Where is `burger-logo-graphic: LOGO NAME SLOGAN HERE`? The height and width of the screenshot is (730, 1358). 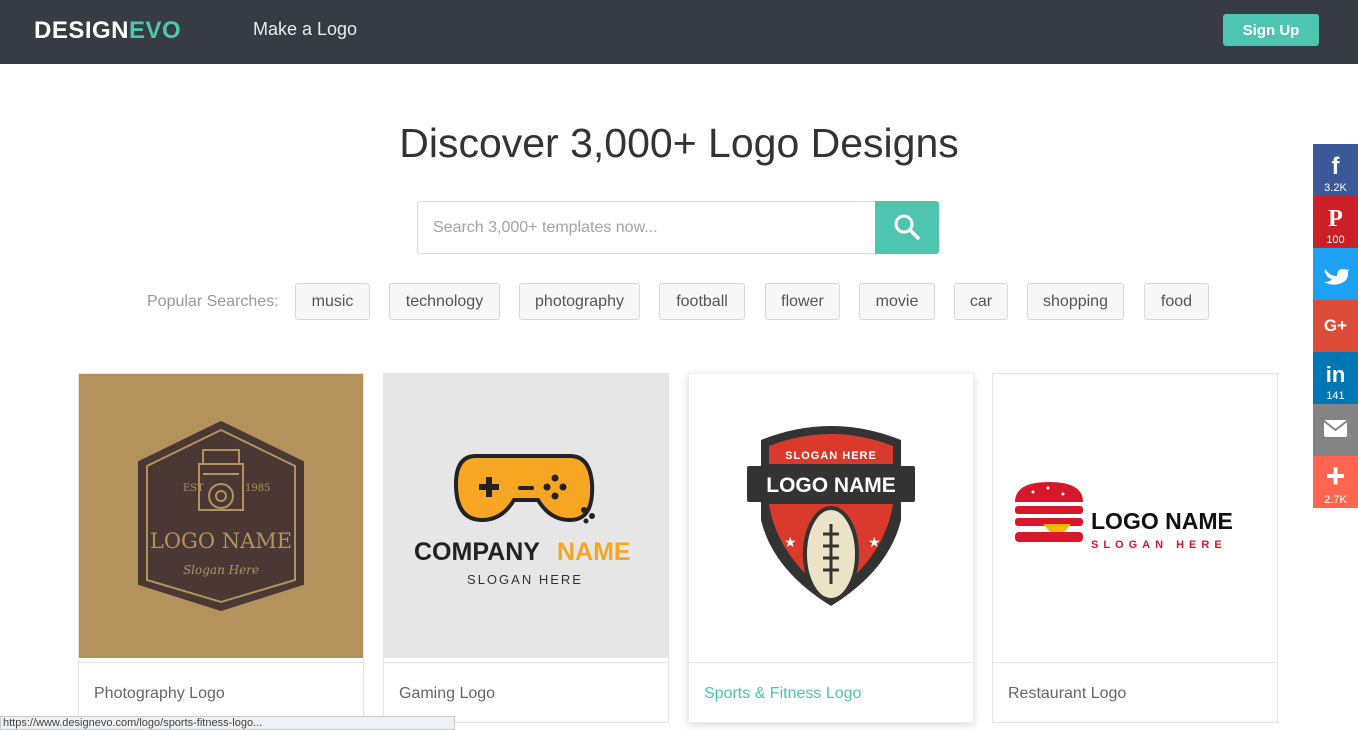
burger-logo-graphic: LOGO NAME SLOGAN HERE is located at coordinates (1124, 516).